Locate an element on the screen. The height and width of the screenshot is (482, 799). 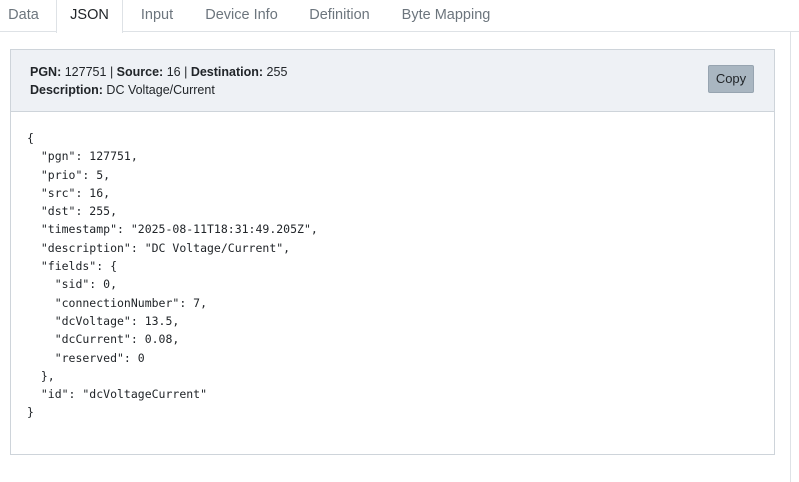
copy-button: Copy is located at coordinates (731, 79).